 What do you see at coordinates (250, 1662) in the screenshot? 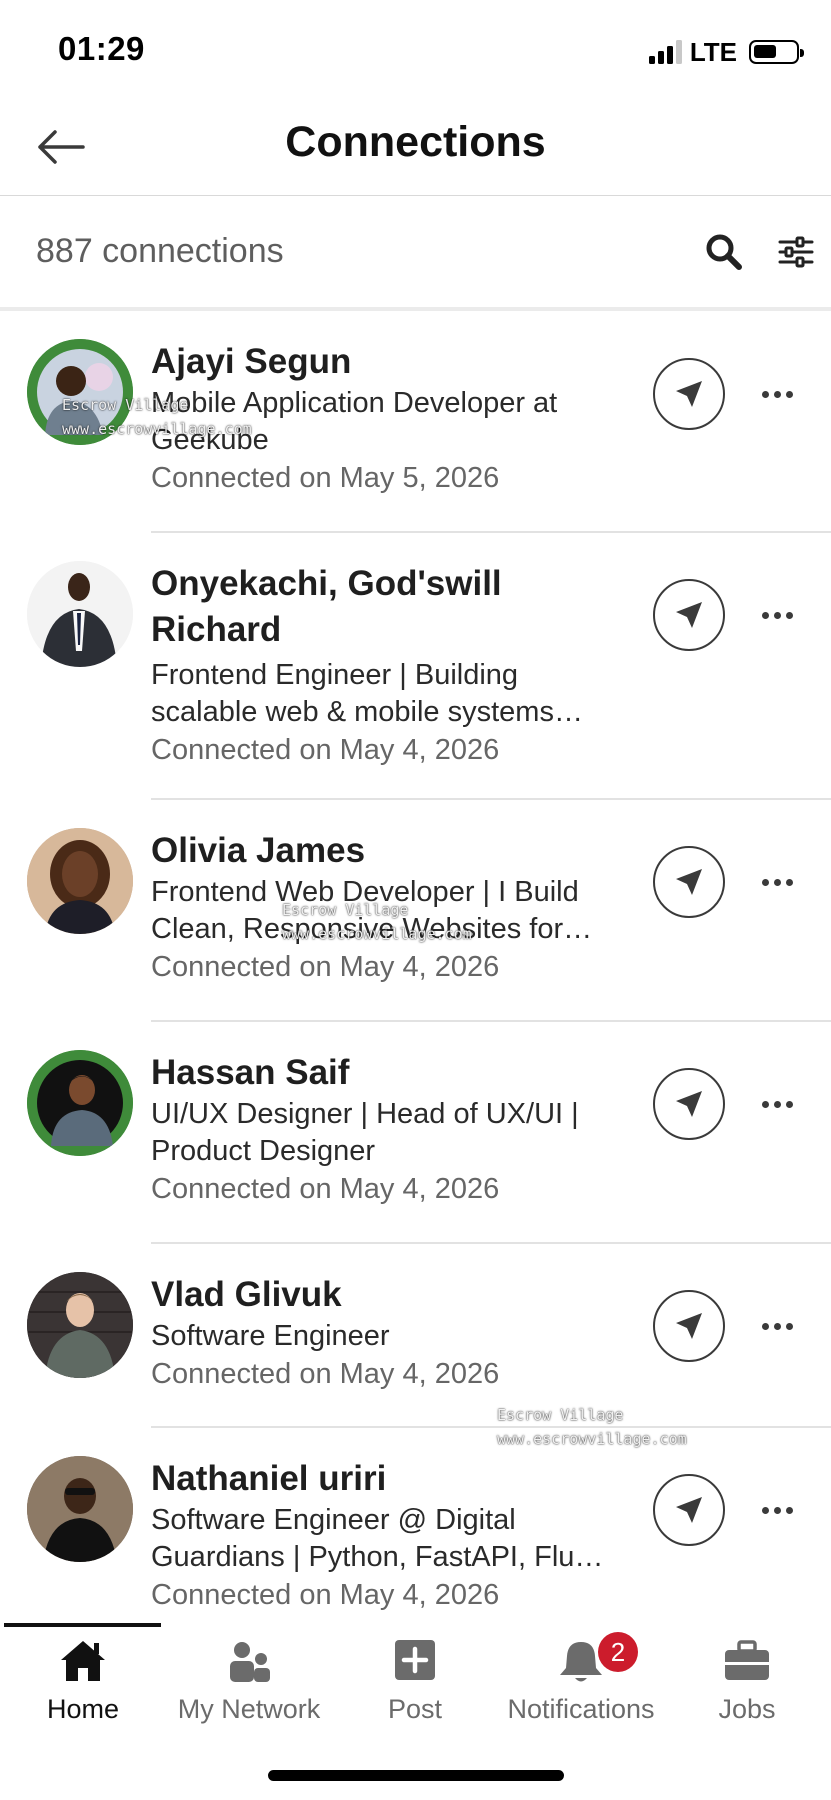
I see `network-icon` at bounding box center [250, 1662].